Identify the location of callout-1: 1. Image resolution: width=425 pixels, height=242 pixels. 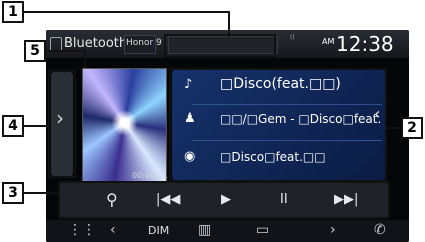
(13, 12).